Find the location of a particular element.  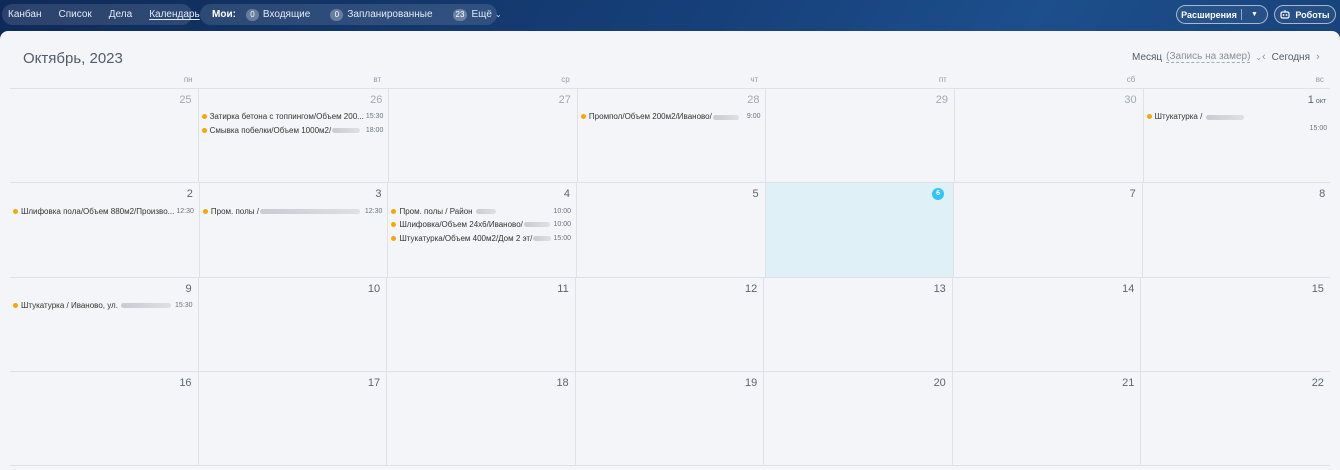

prev-month-icon: ‹ is located at coordinates (1264, 57).